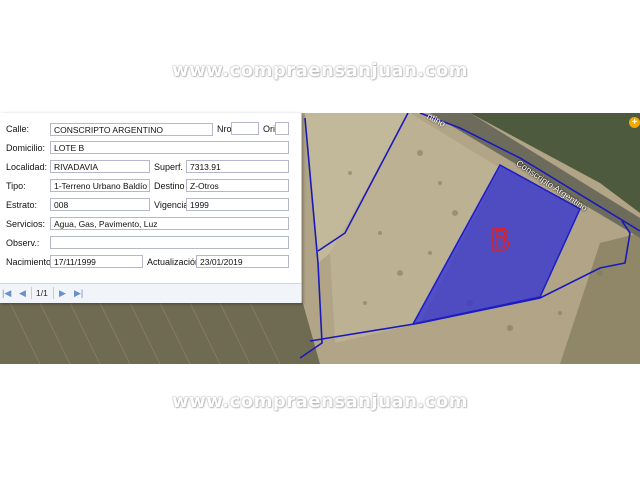 The height and width of the screenshot is (480, 640). What do you see at coordinates (23, 243) in the screenshot?
I see `observ-label: Observ.:` at bounding box center [23, 243].